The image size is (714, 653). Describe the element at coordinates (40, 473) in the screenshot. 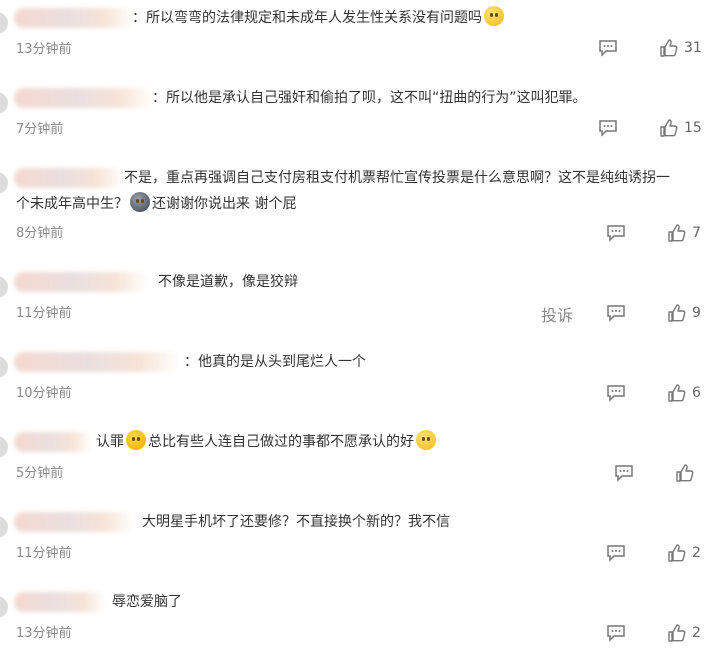

I see `comment-time: 5分钟前` at that location.